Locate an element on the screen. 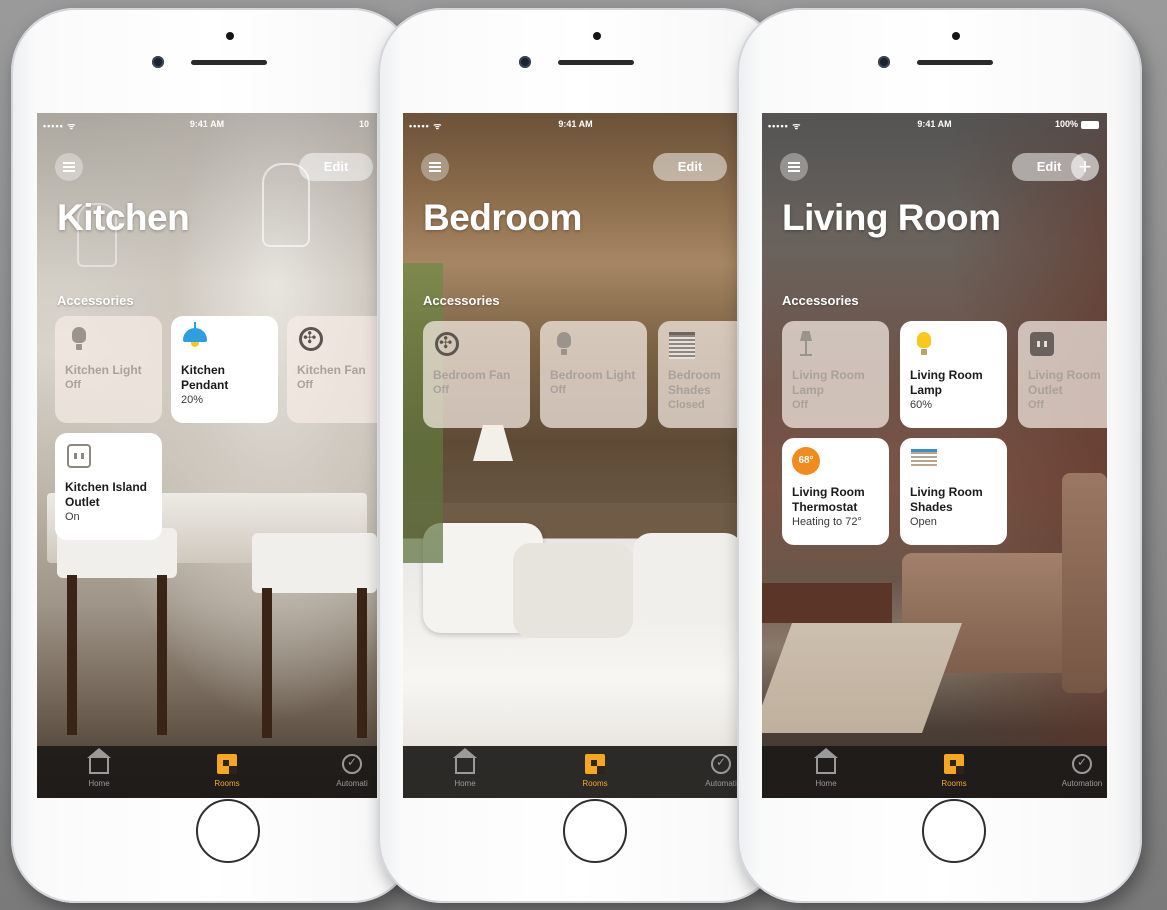  tab-bar: Home Rooms Automation is located at coordinates (934, 772).